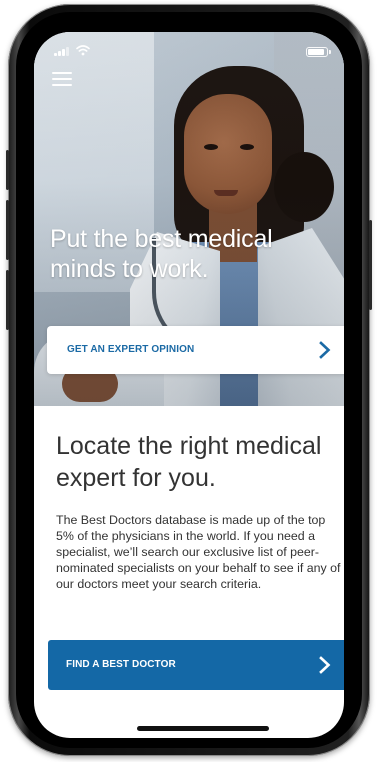 This screenshot has width=378, height=762. Describe the element at coordinates (63, 79) in the screenshot. I see `hamburger-menu-icon` at that location.